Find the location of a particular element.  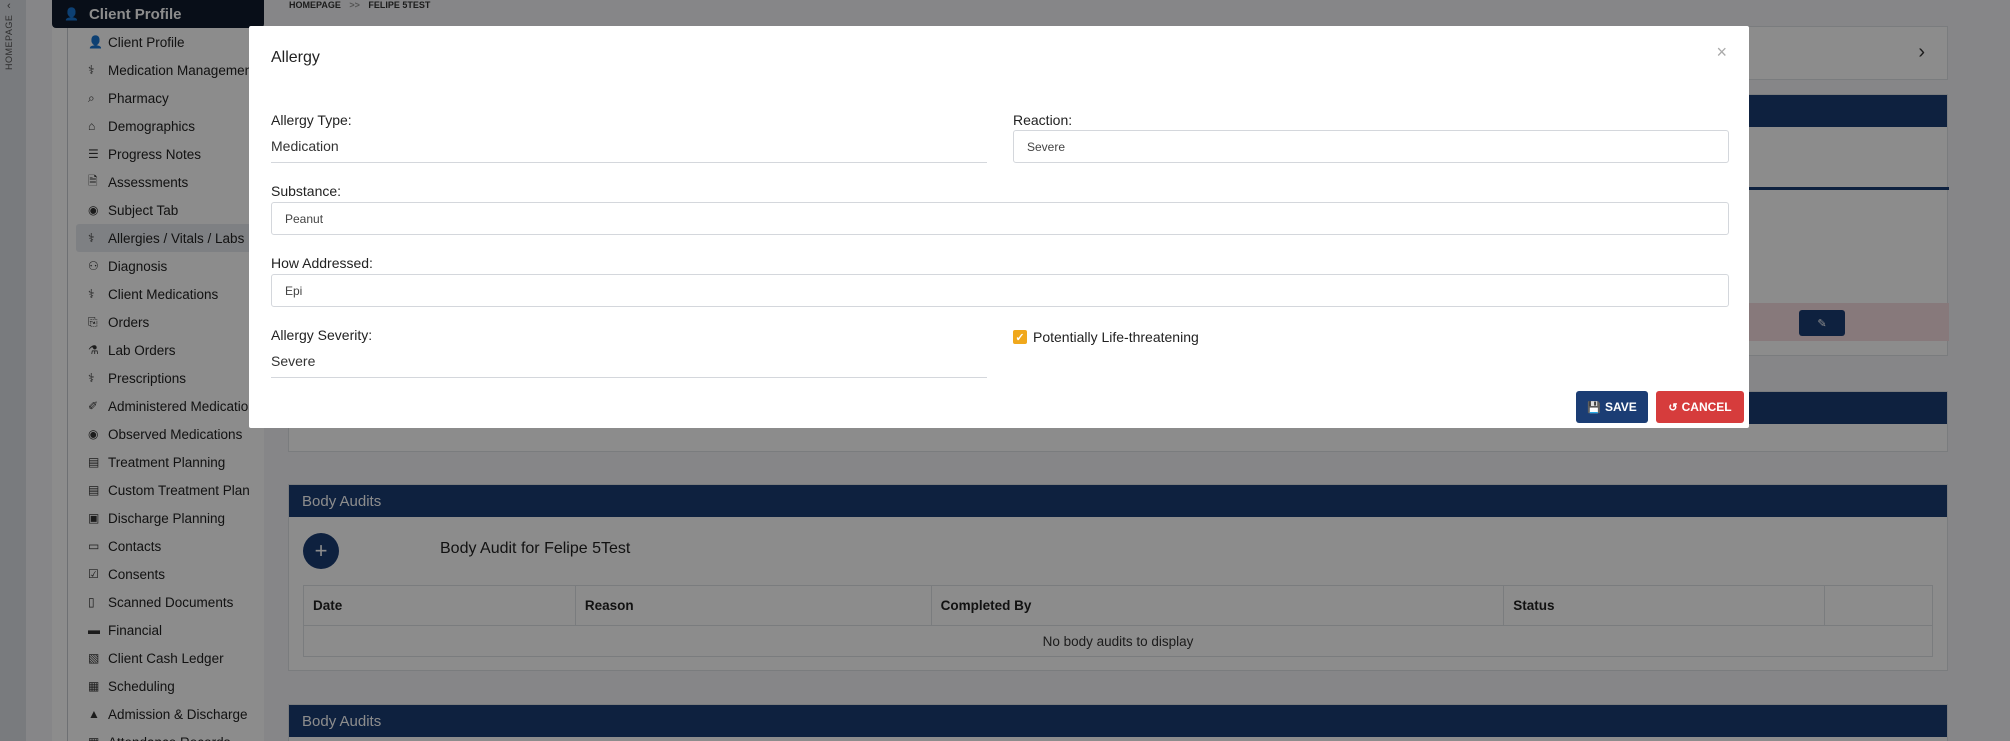

save-label: SAVE is located at coordinates (1620, 407).